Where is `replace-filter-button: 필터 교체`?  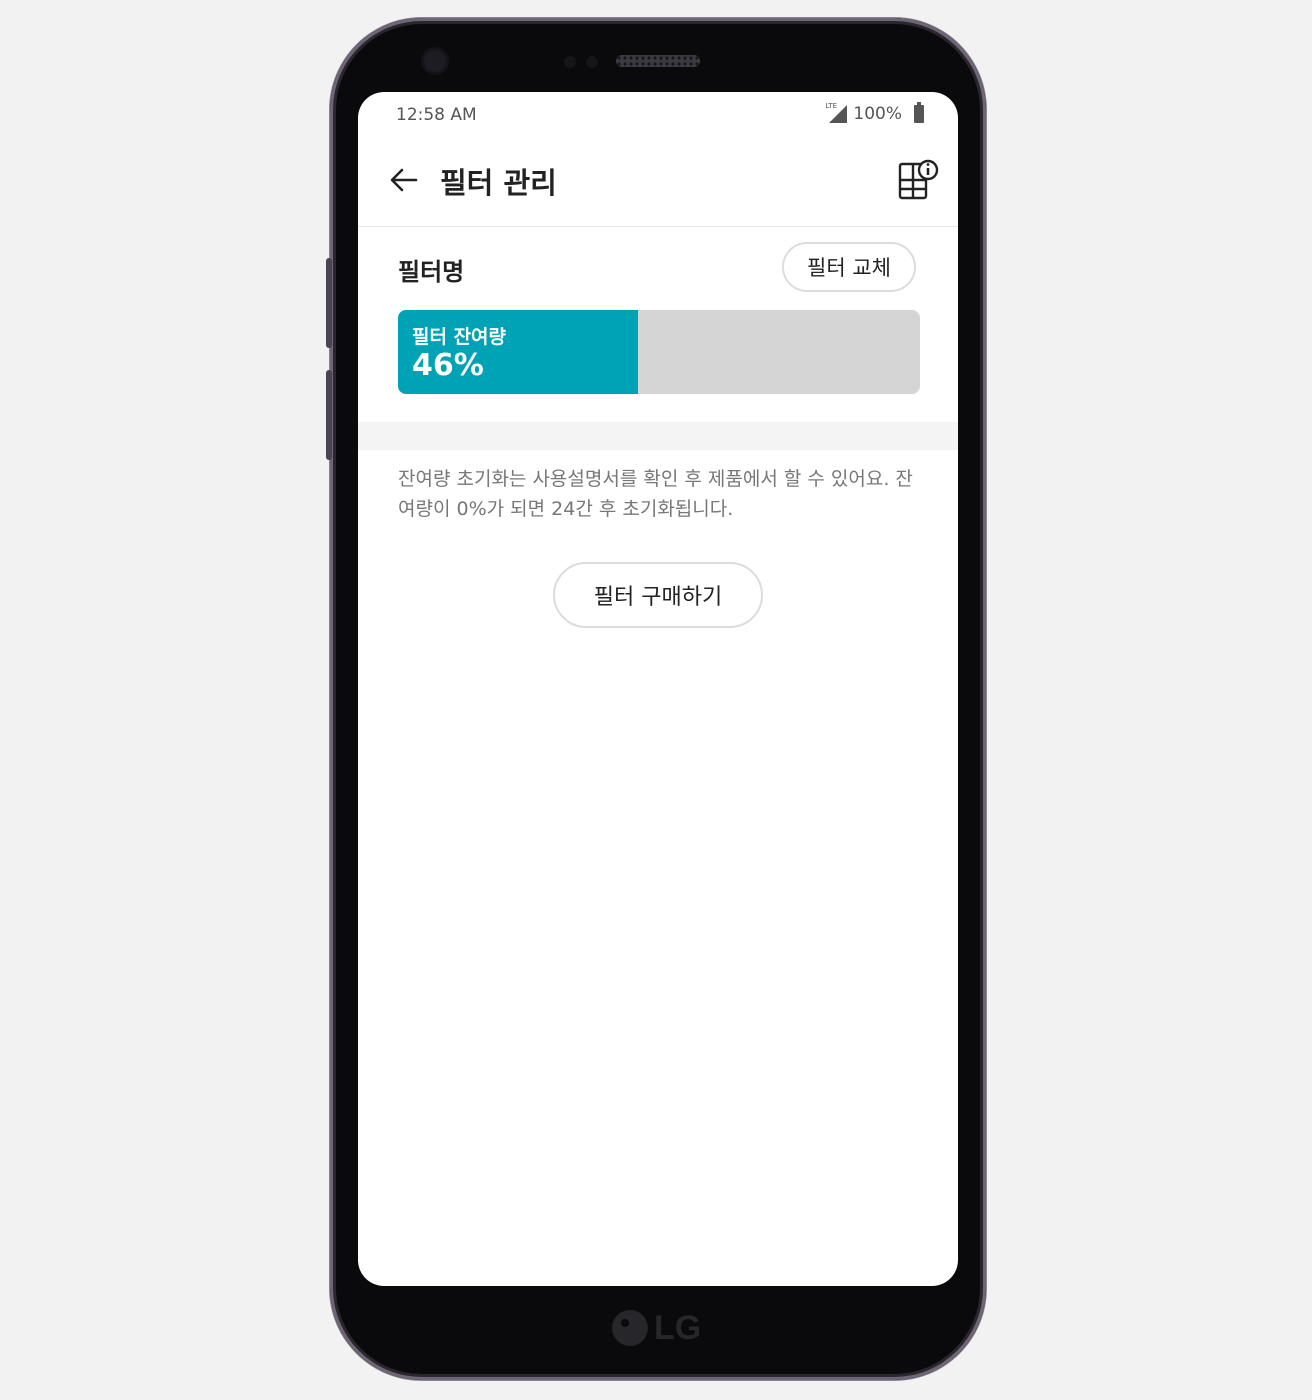
replace-filter-button: 필터 교체 is located at coordinates (849, 267).